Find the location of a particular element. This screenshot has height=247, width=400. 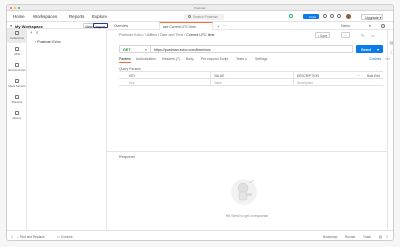

history-icon is located at coordinates (17, 113).